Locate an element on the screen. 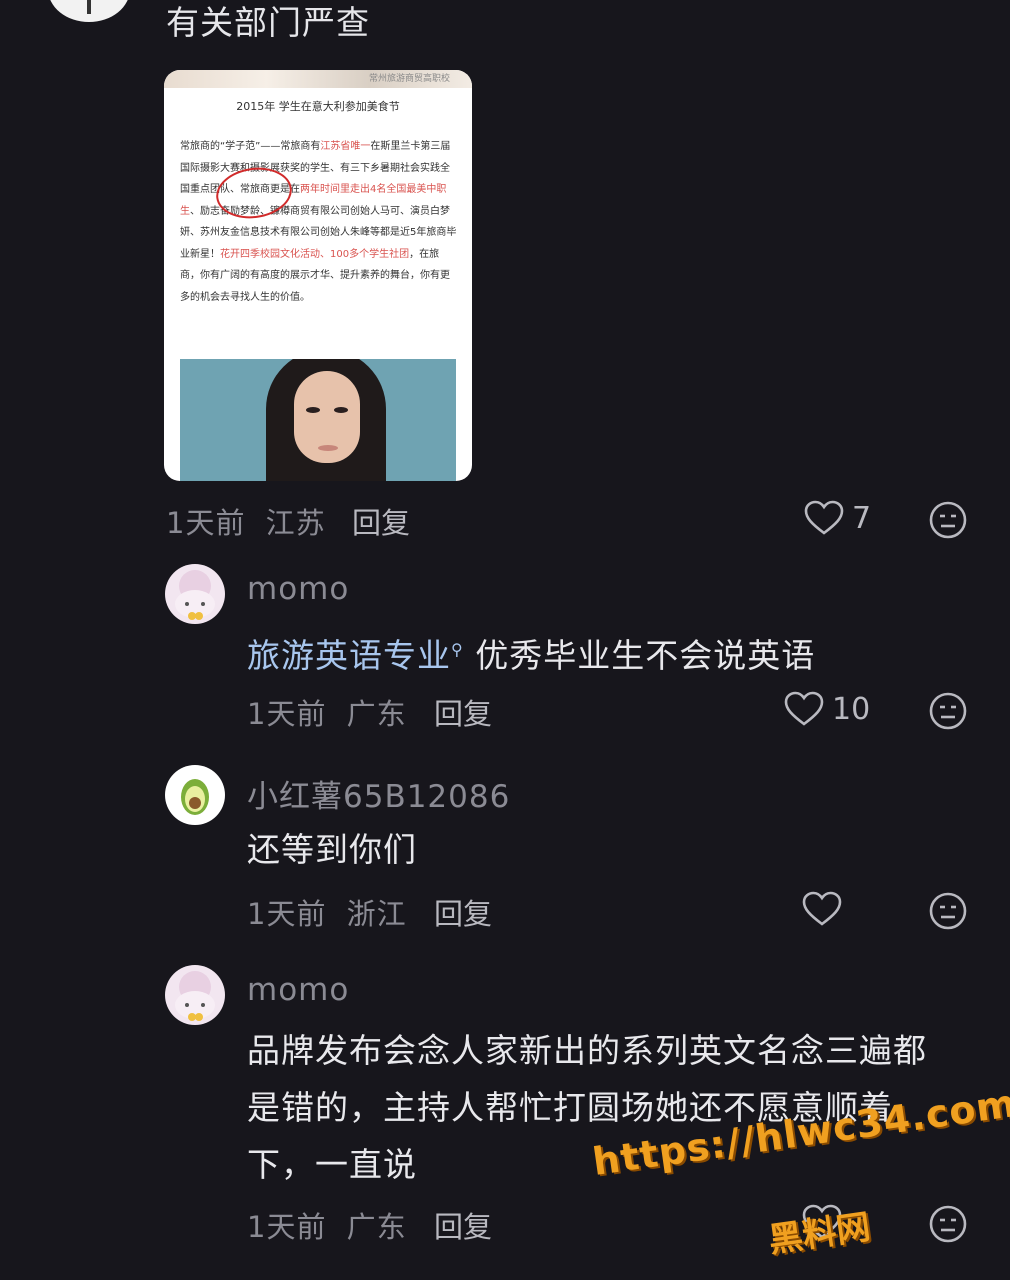 The image size is (1010, 1280). comment-location: 江苏 is located at coordinates (295, 523).